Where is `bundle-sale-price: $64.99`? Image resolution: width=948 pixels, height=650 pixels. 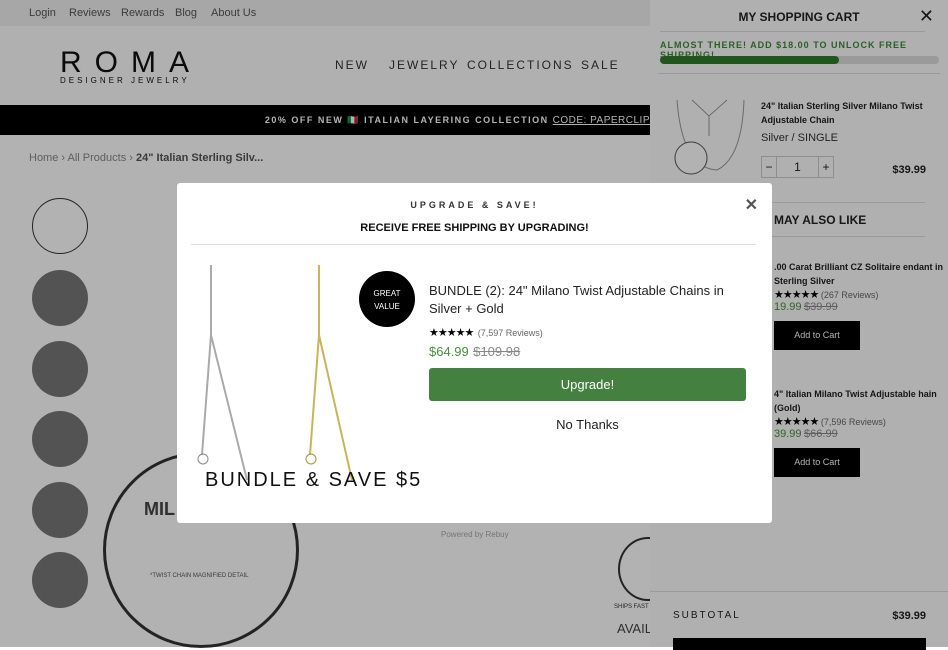 bundle-sale-price: $64.99 is located at coordinates (449, 351).